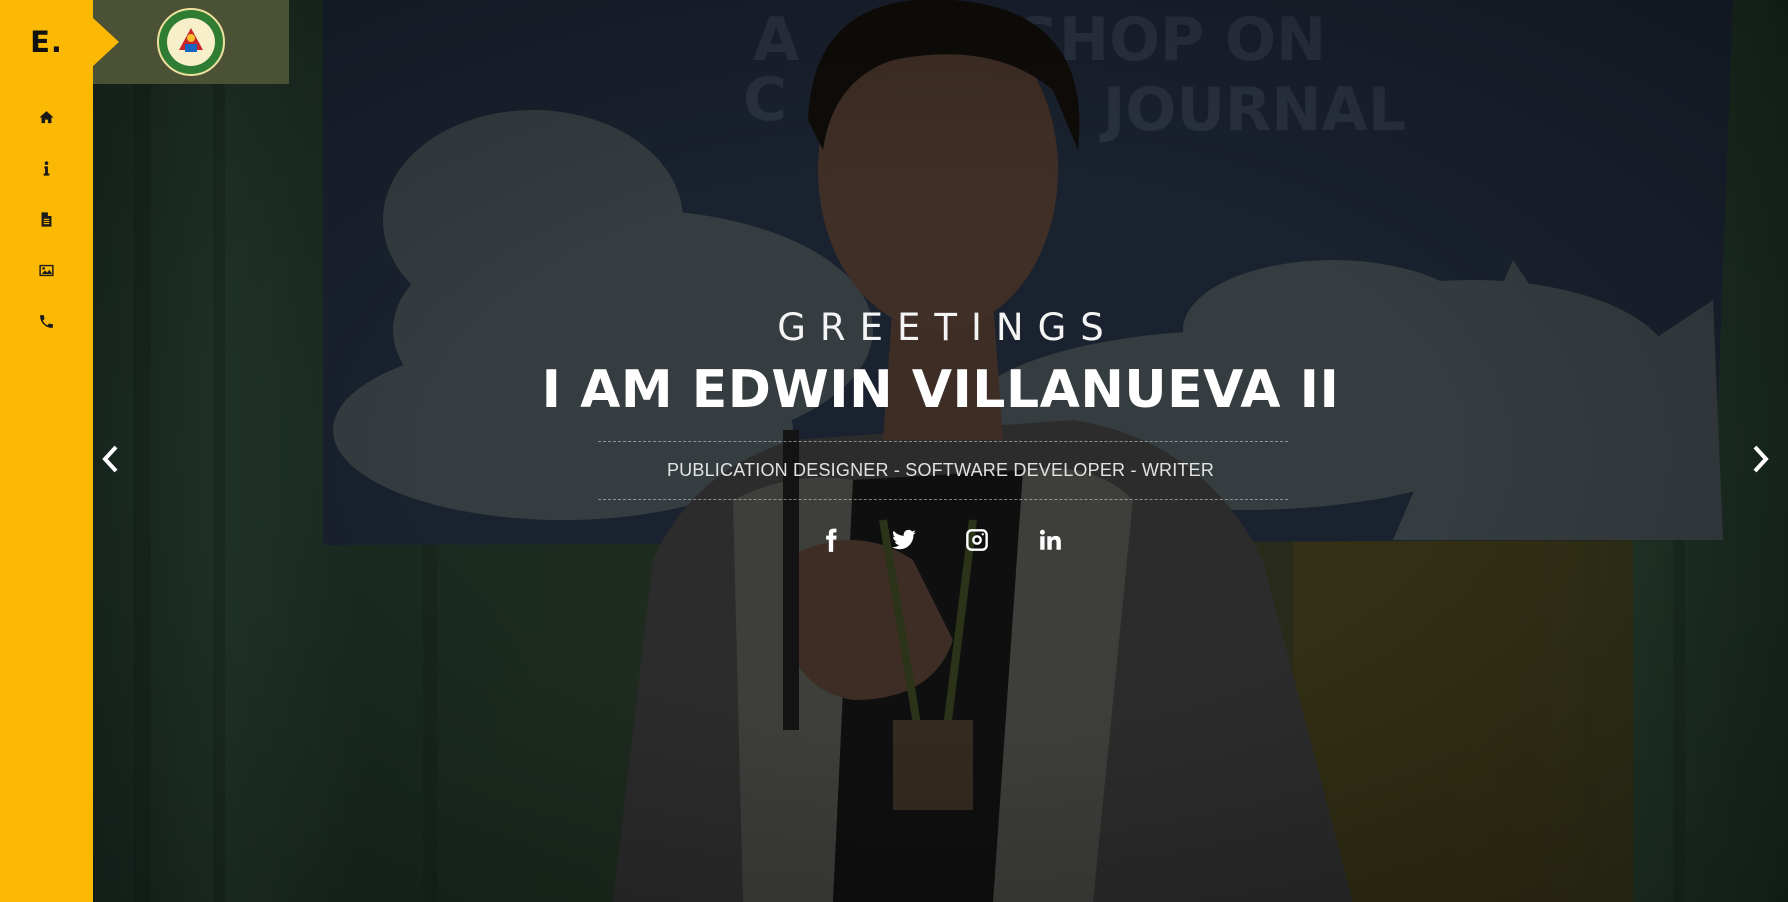  I want to click on social-links, so click(940, 540).